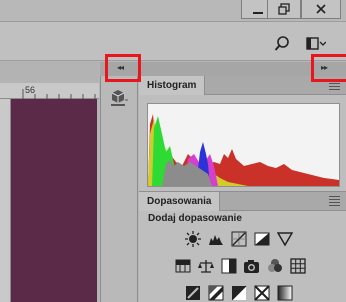  What do you see at coordinates (180, 201) in the screenshot?
I see `tab-adjustments: Dopasowania` at bounding box center [180, 201].